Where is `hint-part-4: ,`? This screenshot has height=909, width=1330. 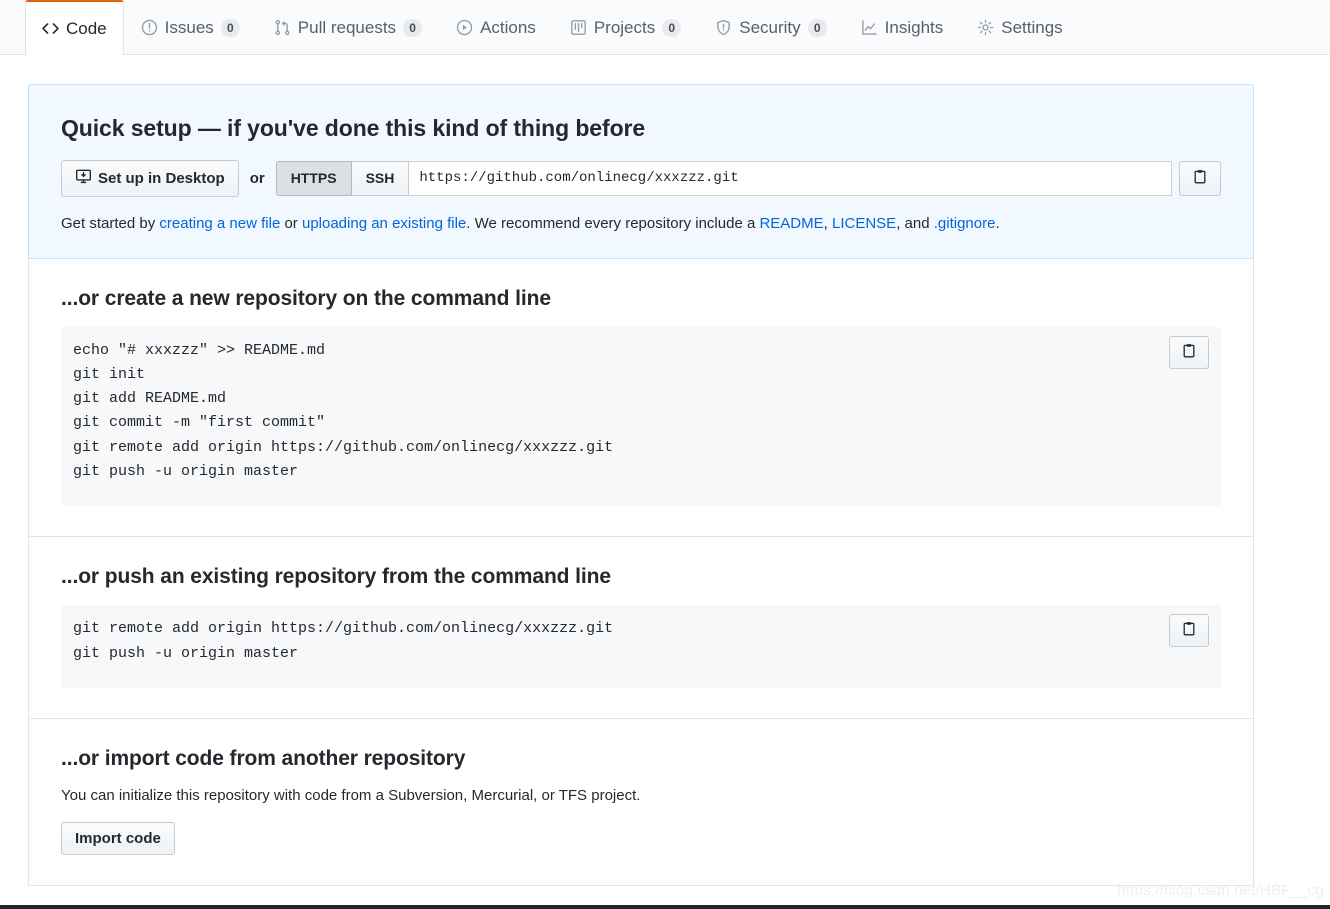 hint-part-4: , is located at coordinates (827, 223).